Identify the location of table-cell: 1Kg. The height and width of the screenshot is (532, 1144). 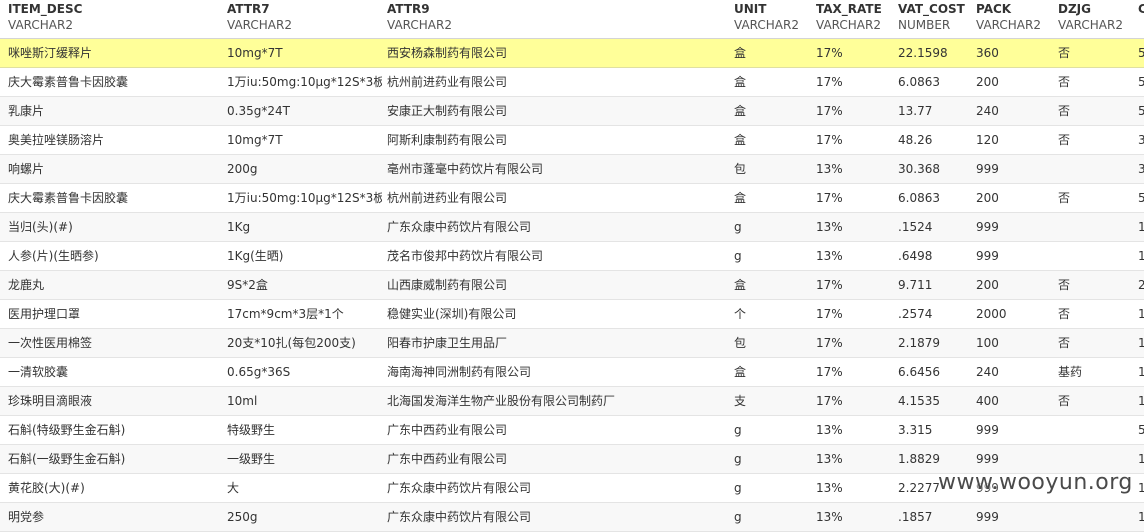
(304, 227).